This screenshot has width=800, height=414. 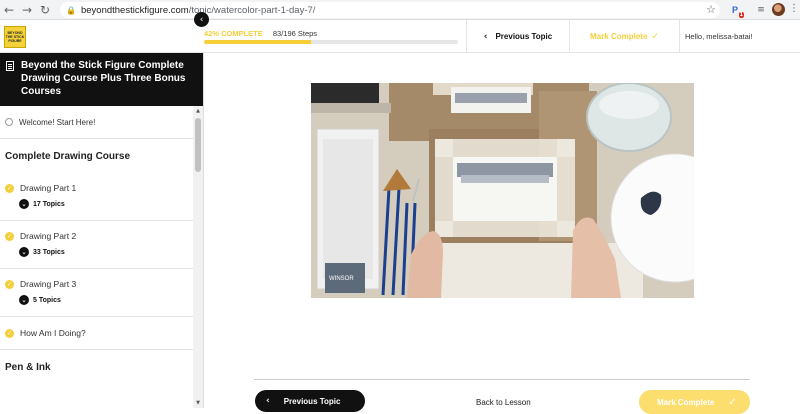 What do you see at coordinates (741, 15) in the screenshot?
I see `extension-badge: 1` at bounding box center [741, 15].